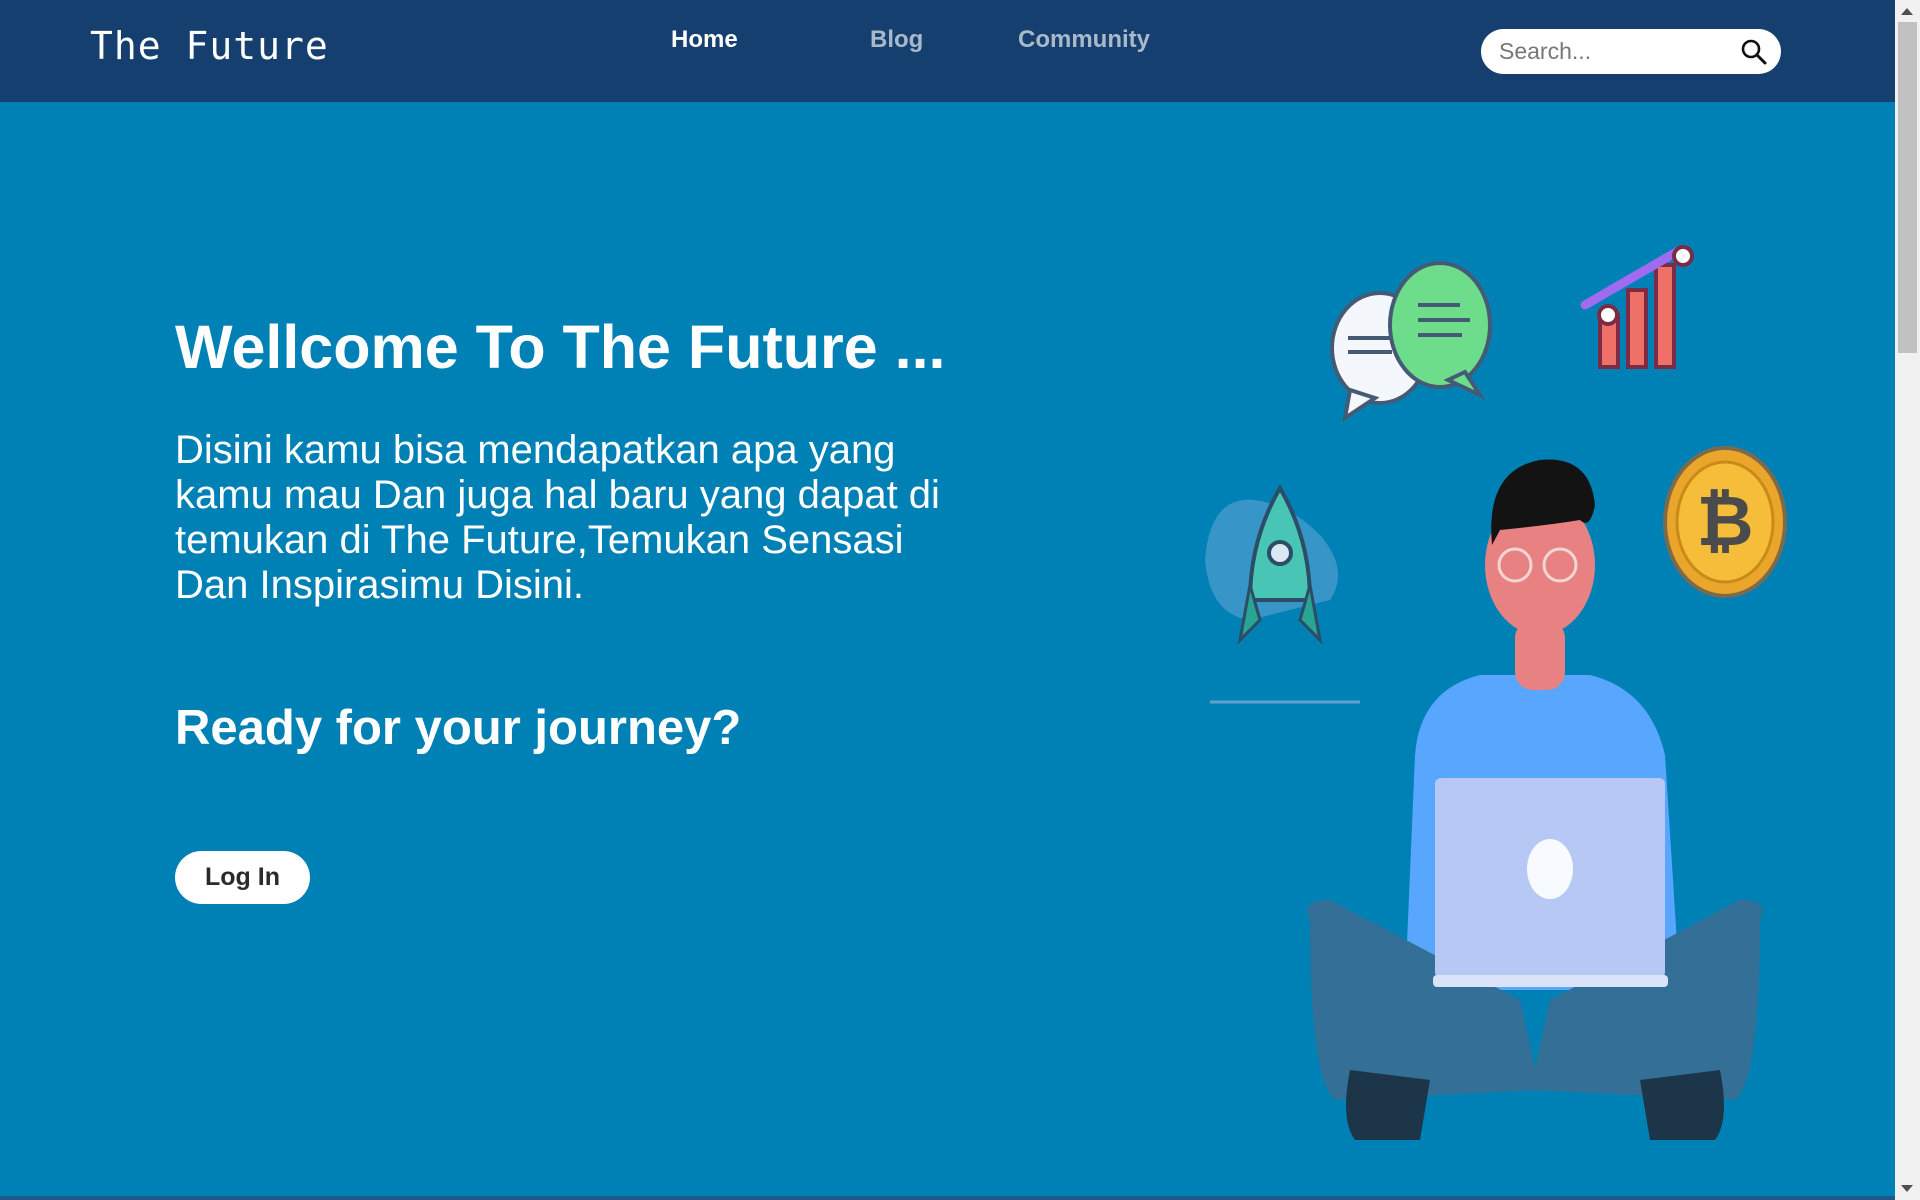 The width and height of the screenshot is (1920, 1200). Describe the element at coordinates (1907, 187) in the screenshot. I see `scroll-thumb` at that location.